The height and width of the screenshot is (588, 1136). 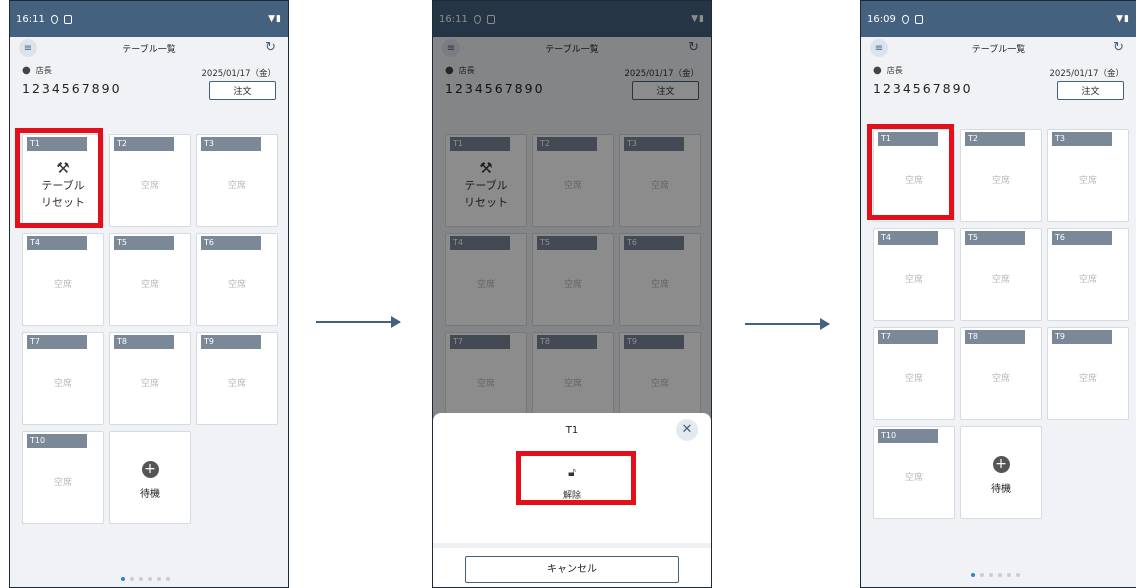 I want to click on person-icon: ●, so click(x=26, y=70).